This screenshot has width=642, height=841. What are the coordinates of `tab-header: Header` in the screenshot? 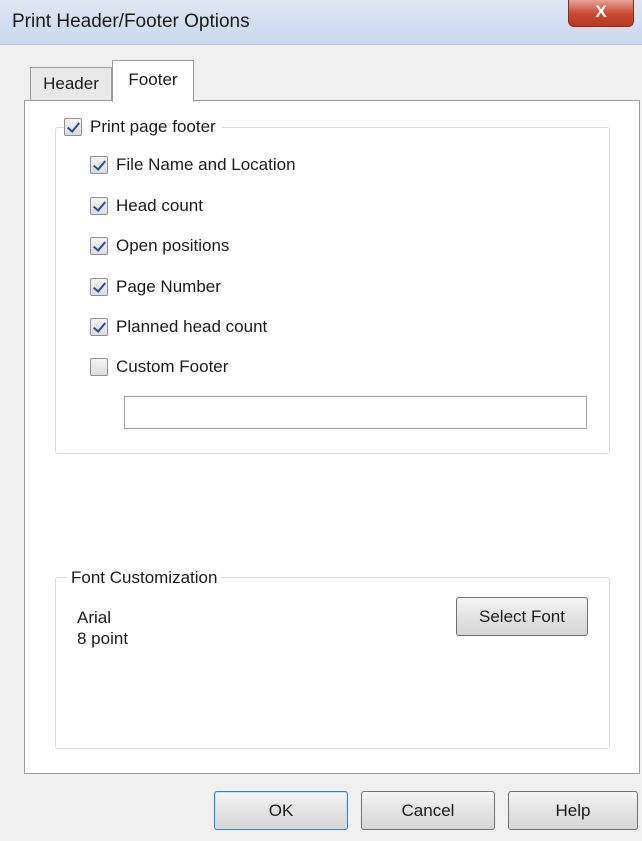 It's located at (71, 83).